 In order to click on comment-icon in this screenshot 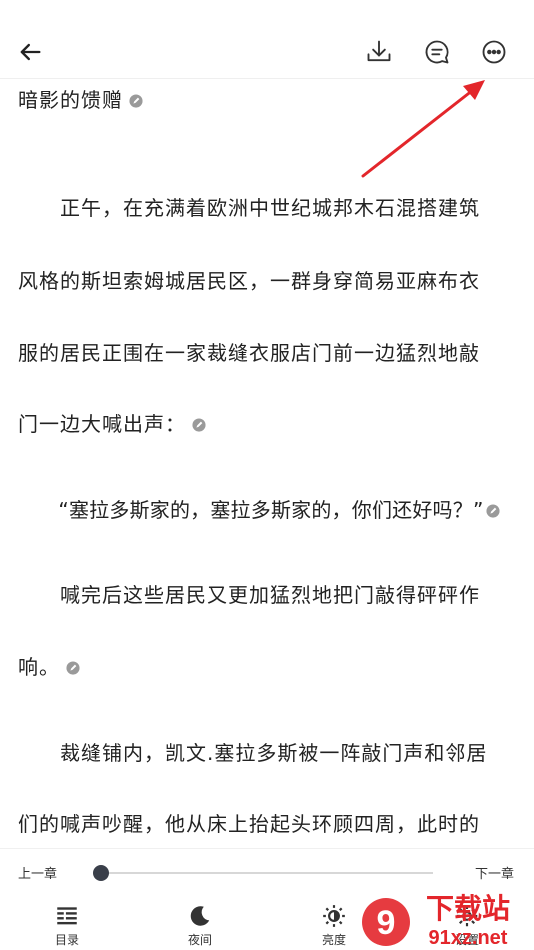, I will do `click(437, 52)`.